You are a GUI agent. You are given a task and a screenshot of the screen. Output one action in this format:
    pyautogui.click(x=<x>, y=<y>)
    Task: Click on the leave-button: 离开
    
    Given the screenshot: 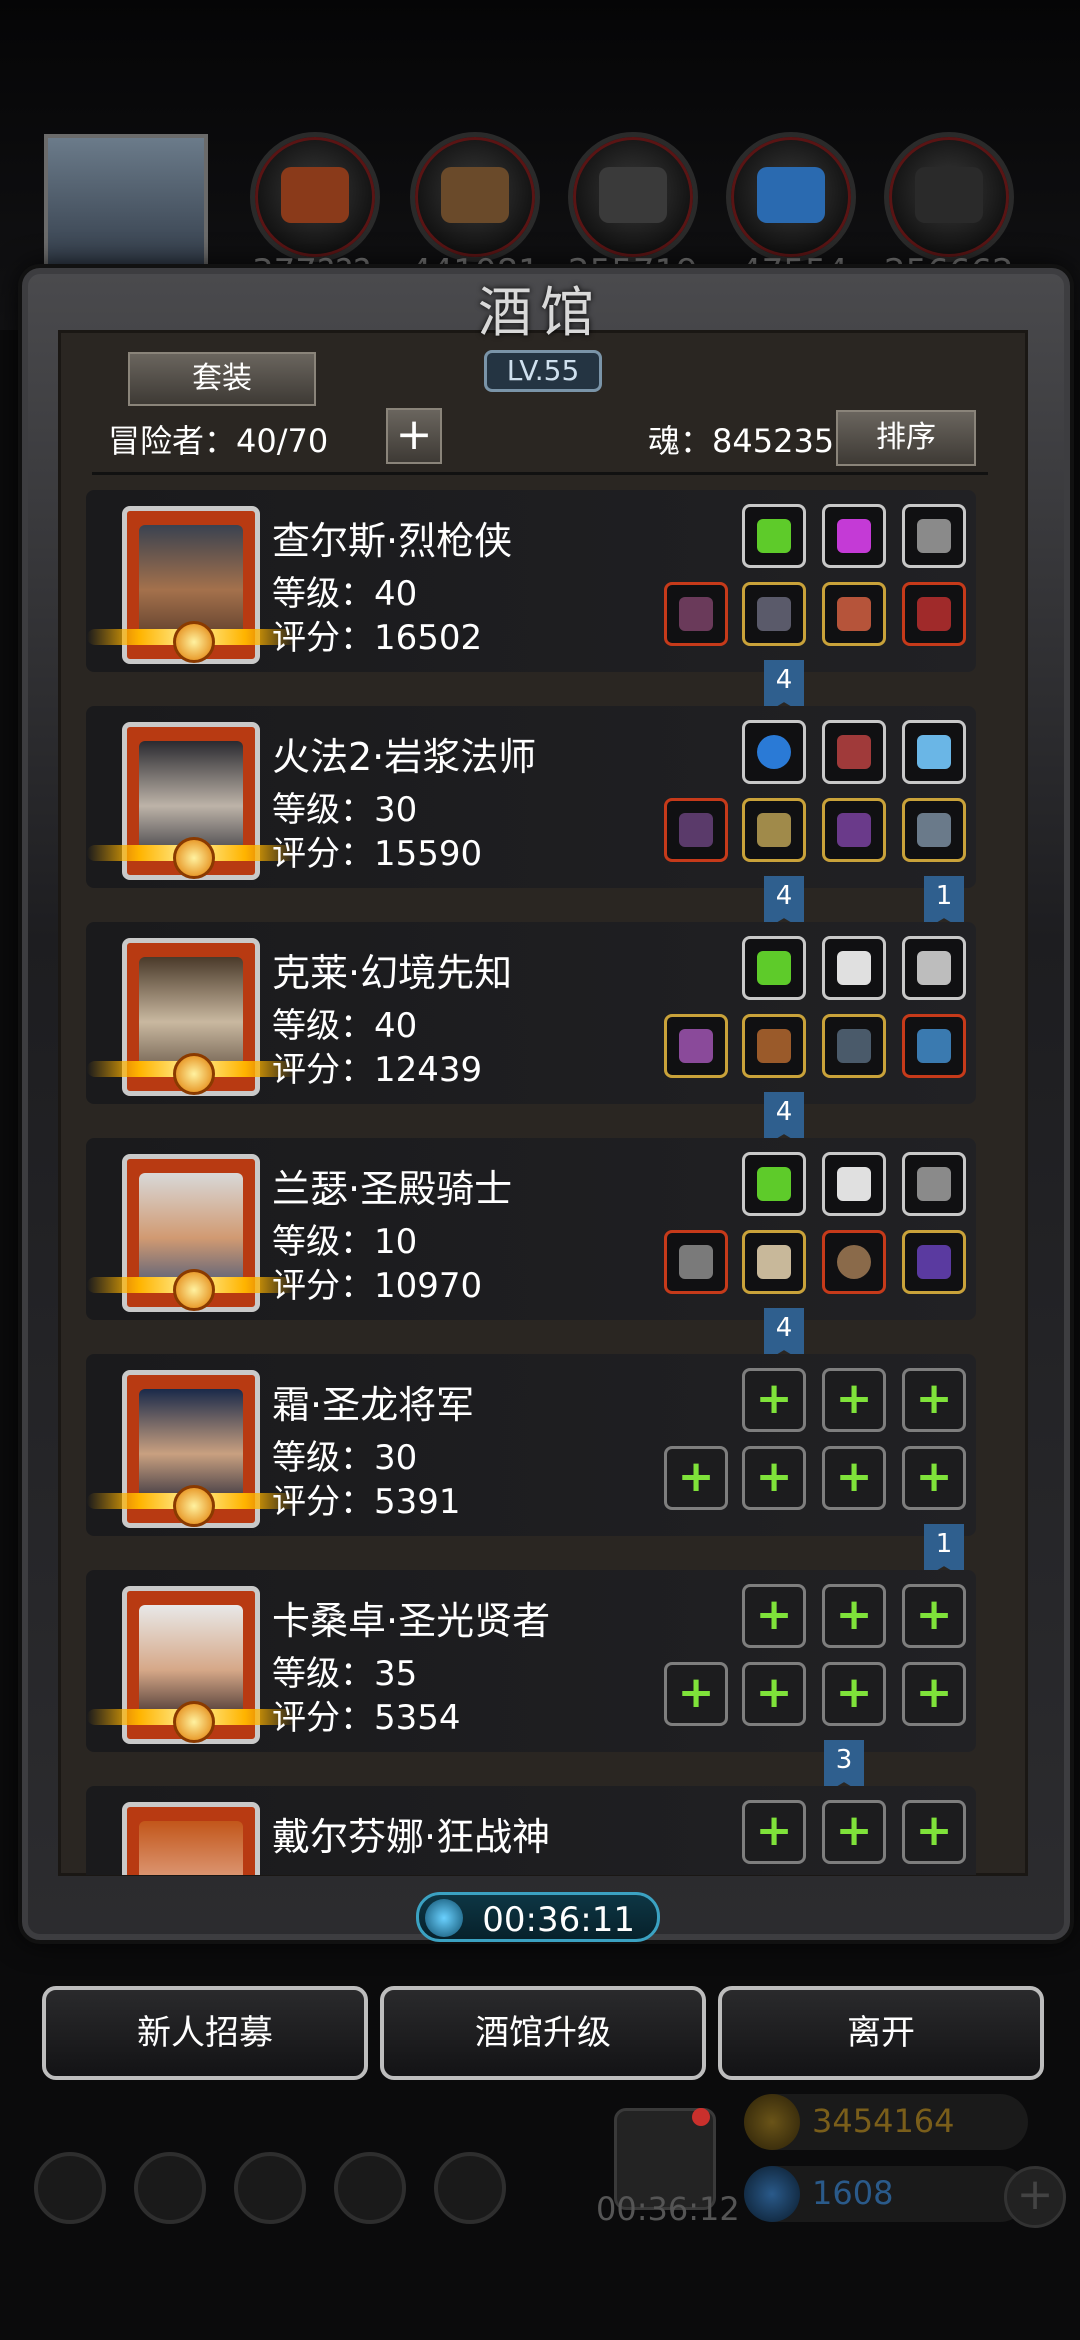 What is the action you would take?
    pyautogui.click(x=881, y=2033)
    